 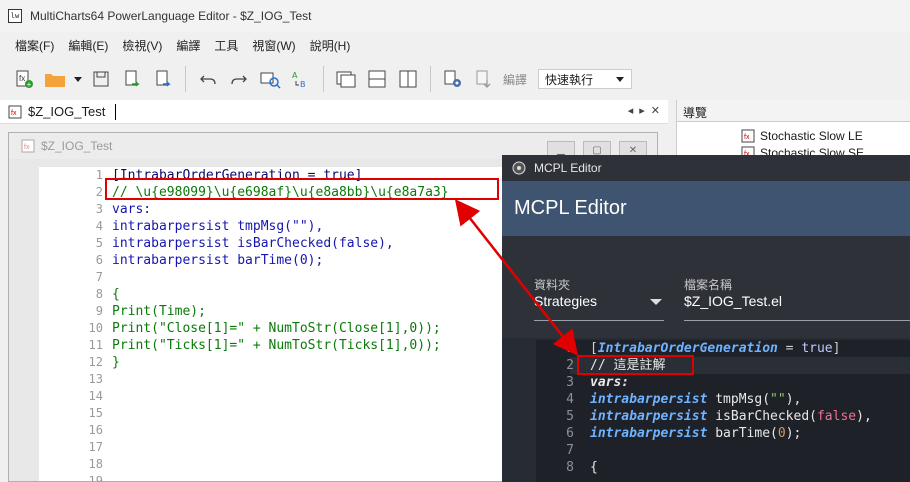 What do you see at coordinates (334, 112) in the screenshot?
I see `document-tab-bar: fx $Z_IOG_Test ◂ ▸ ✕` at bounding box center [334, 112].